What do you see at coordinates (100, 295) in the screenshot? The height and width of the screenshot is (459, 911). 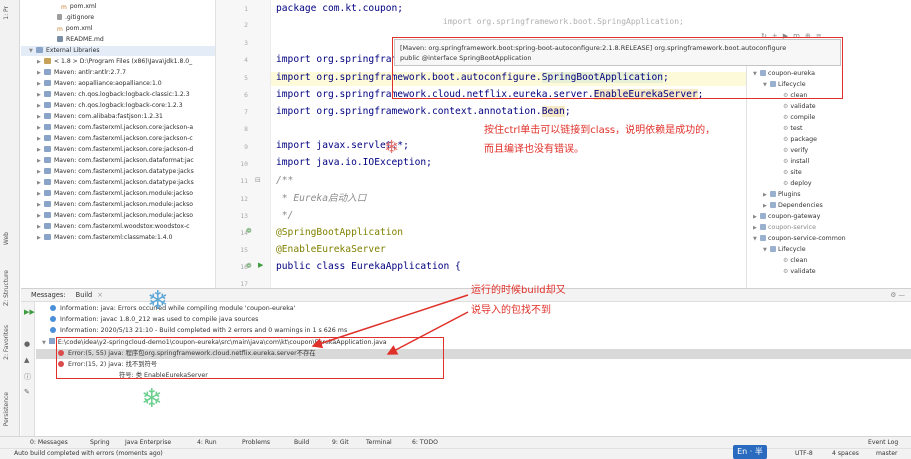 I see `close-icon: ×` at bounding box center [100, 295].